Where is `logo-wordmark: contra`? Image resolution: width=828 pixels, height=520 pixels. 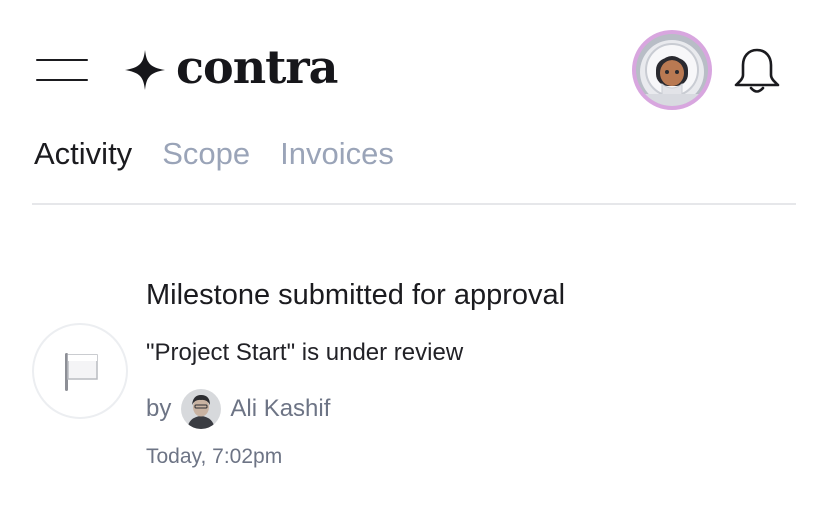 logo-wordmark: contra is located at coordinates (257, 67).